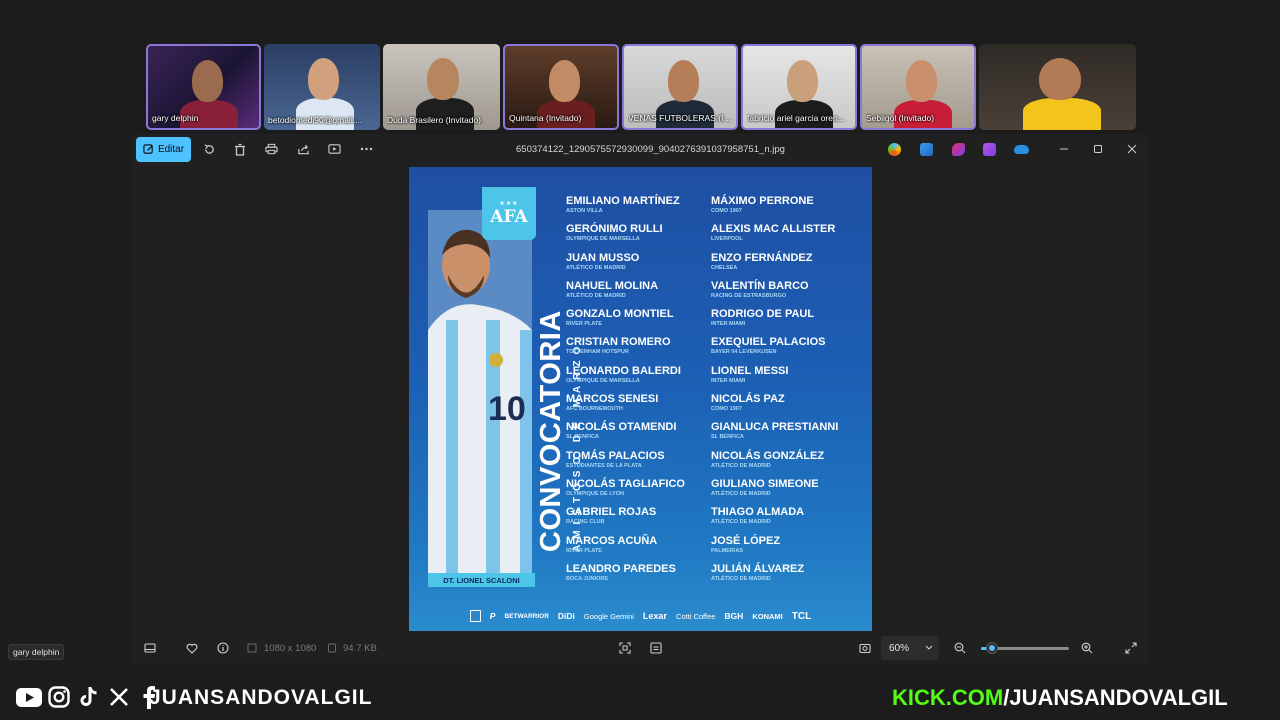 The image size is (1280, 720). I want to click on photo-editor-icon, so click(926, 149).